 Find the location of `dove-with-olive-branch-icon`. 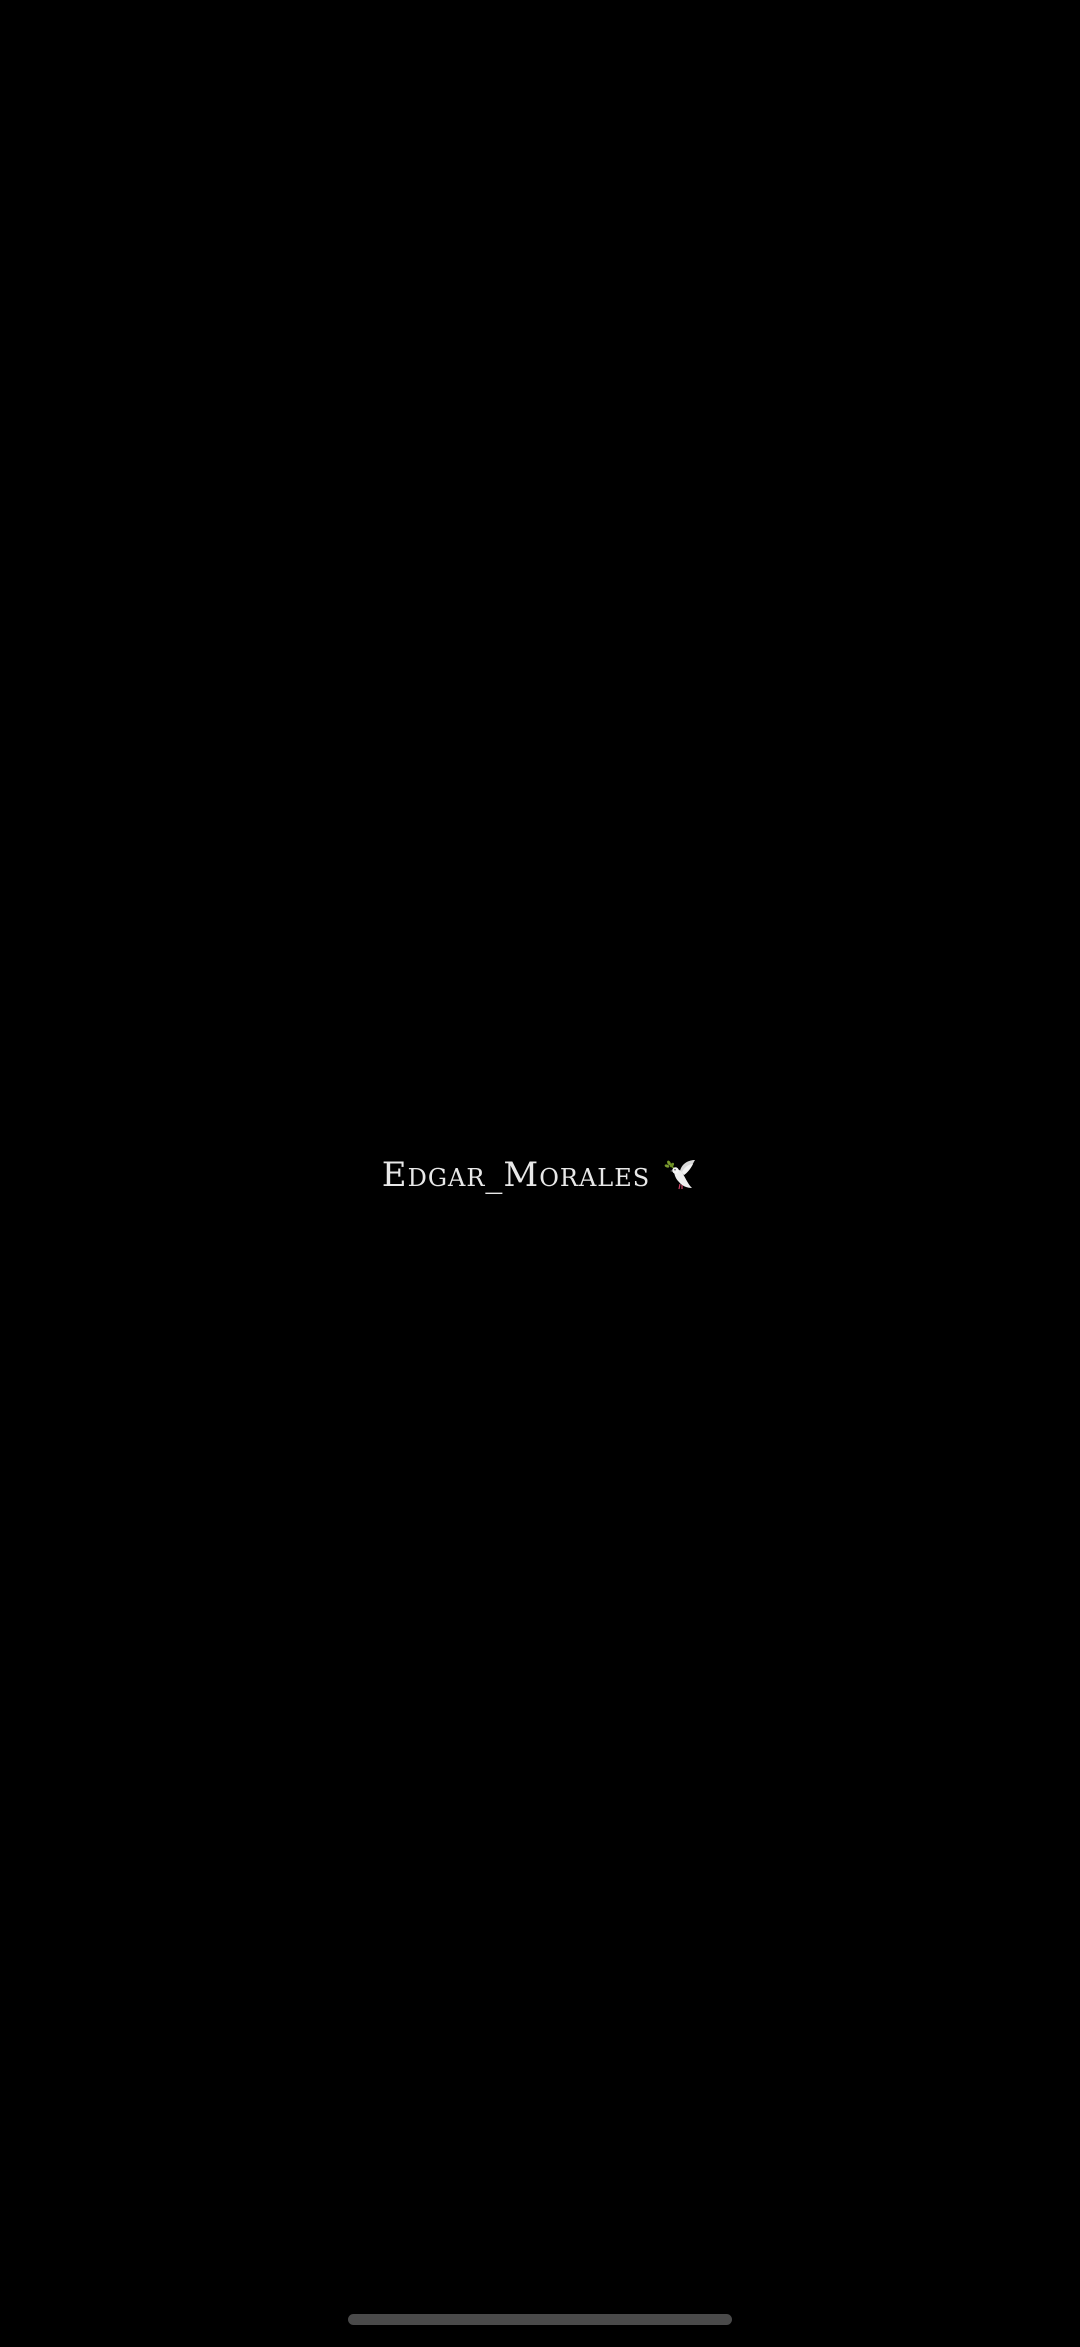

dove-with-olive-branch-icon is located at coordinates (680, 1175).